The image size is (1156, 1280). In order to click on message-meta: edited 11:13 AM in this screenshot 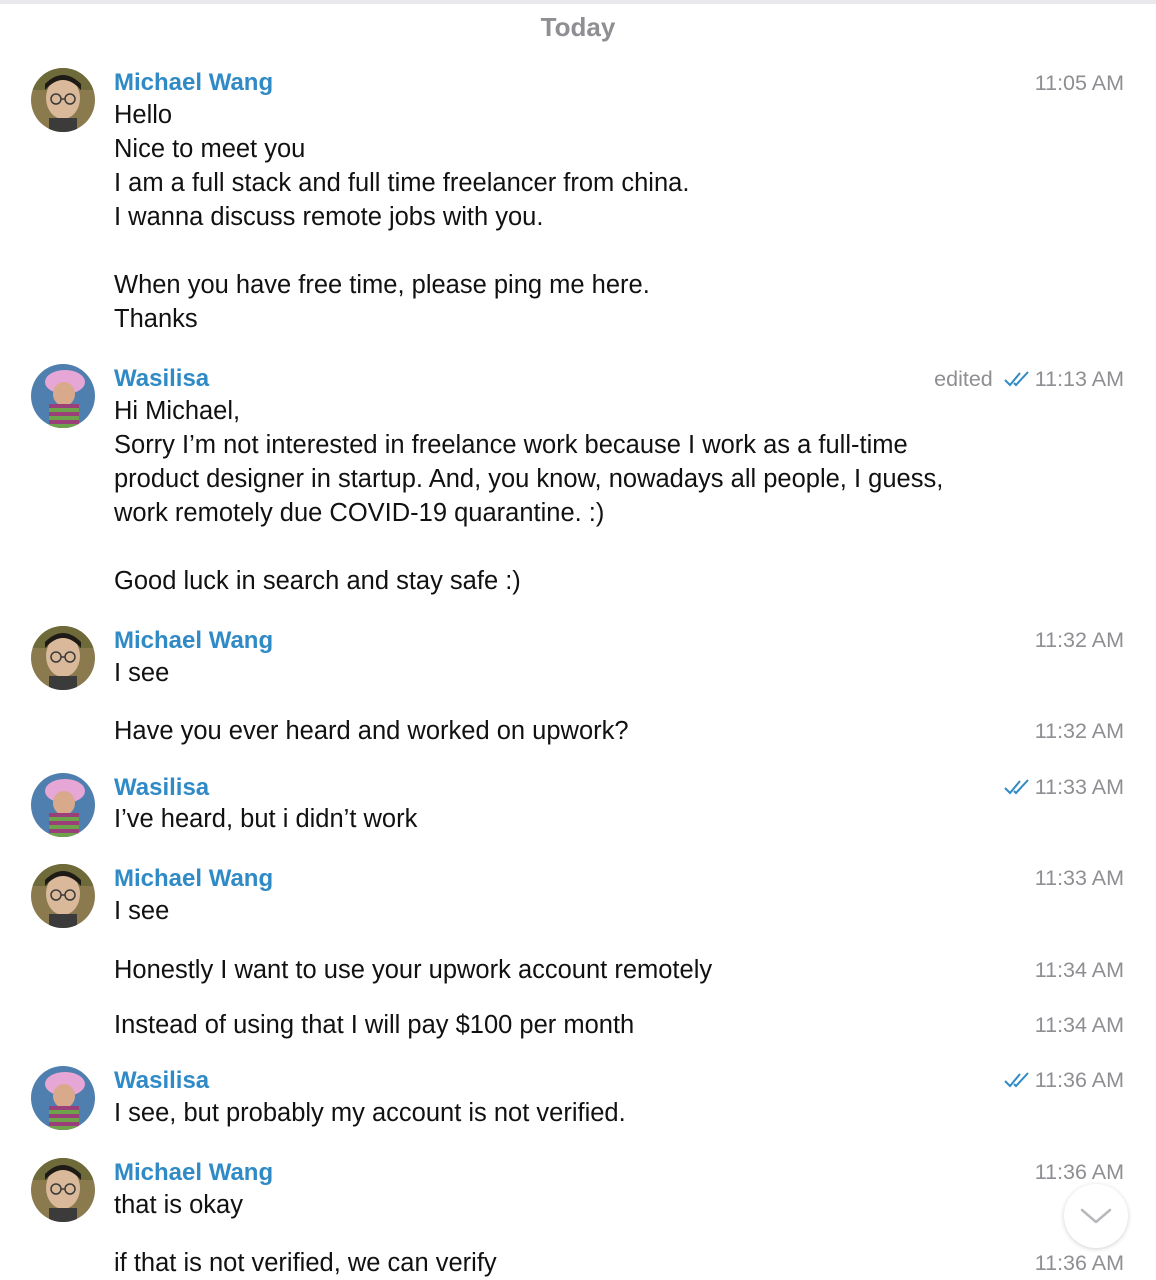, I will do `click(1029, 379)`.